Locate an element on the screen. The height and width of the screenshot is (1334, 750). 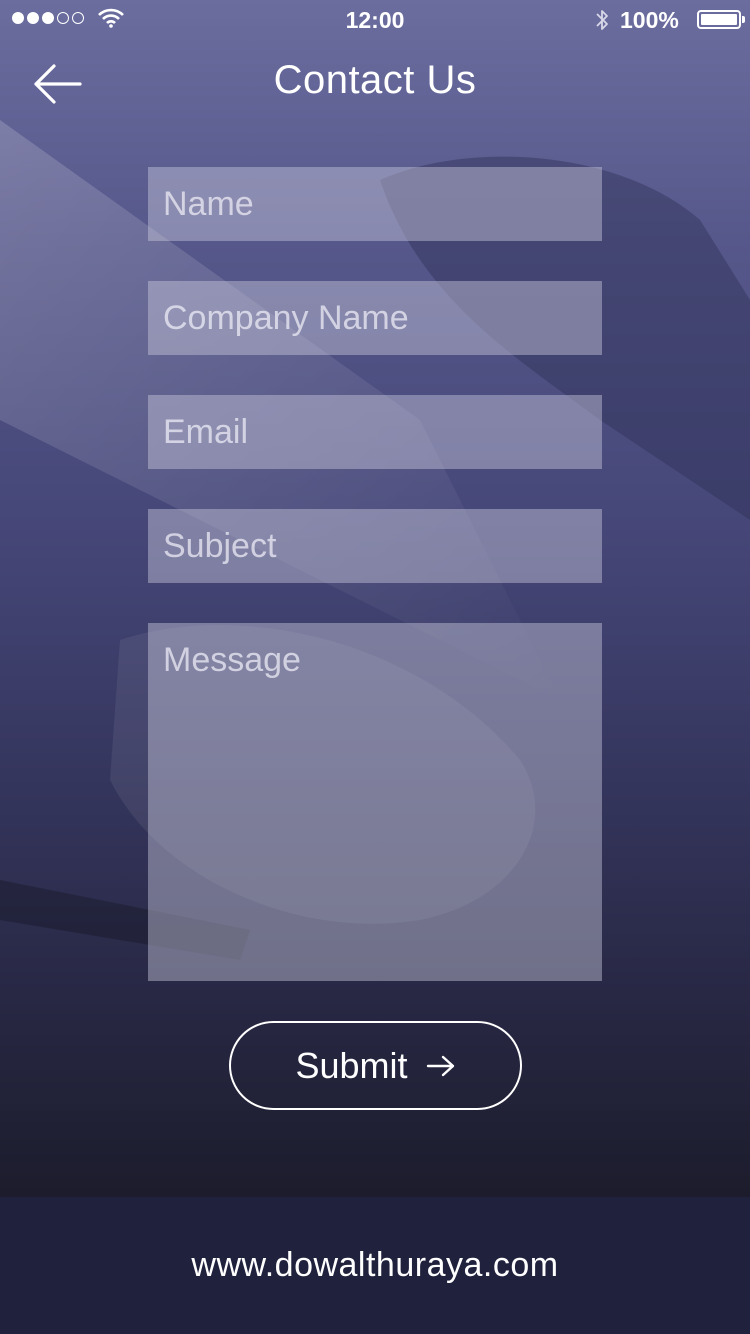
subject-field is located at coordinates (375, 546).